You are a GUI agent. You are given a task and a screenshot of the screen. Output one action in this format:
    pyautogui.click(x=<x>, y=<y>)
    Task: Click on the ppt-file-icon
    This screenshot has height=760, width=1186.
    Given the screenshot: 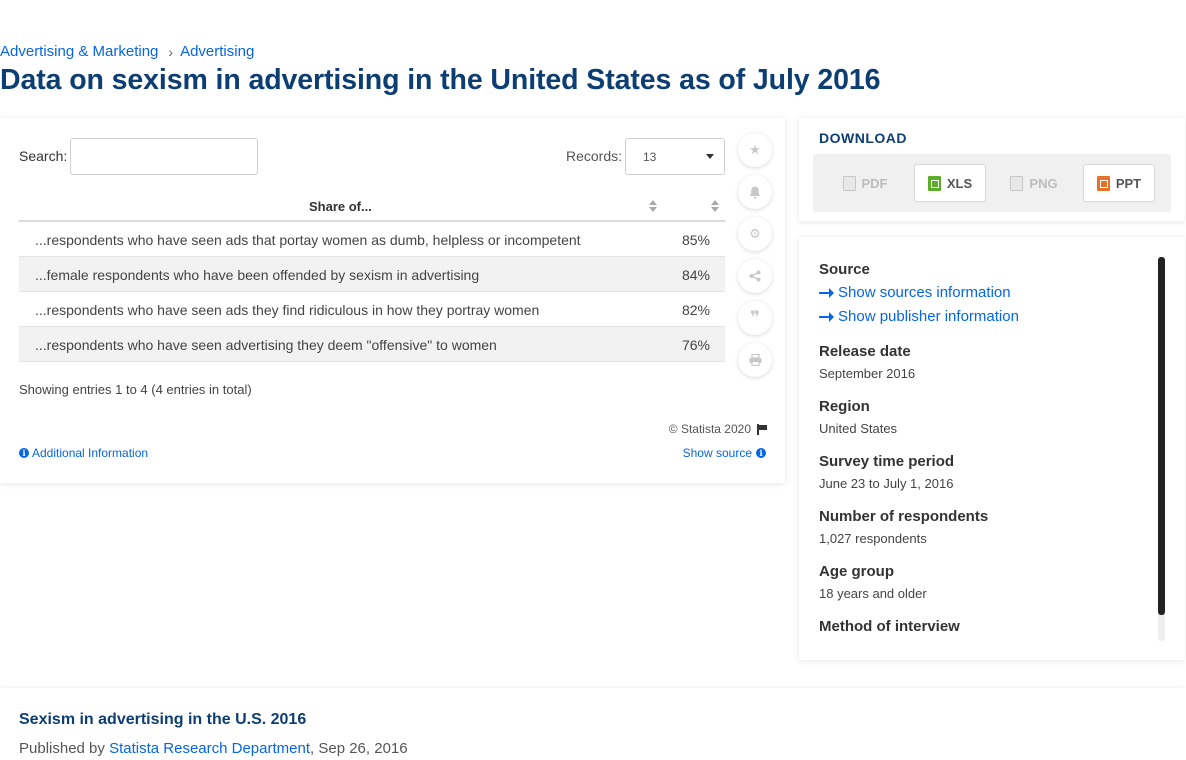 What is the action you would take?
    pyautogui.click(x=1103, y=183)
    